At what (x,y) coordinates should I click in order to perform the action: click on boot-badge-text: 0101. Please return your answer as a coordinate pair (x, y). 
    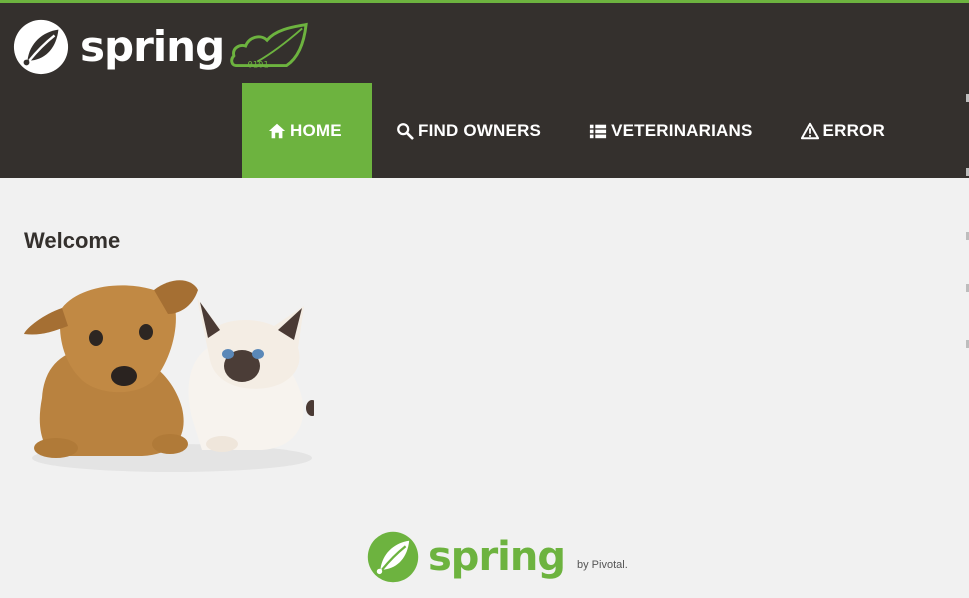
    Looking at the image, I should click on (258, 65).